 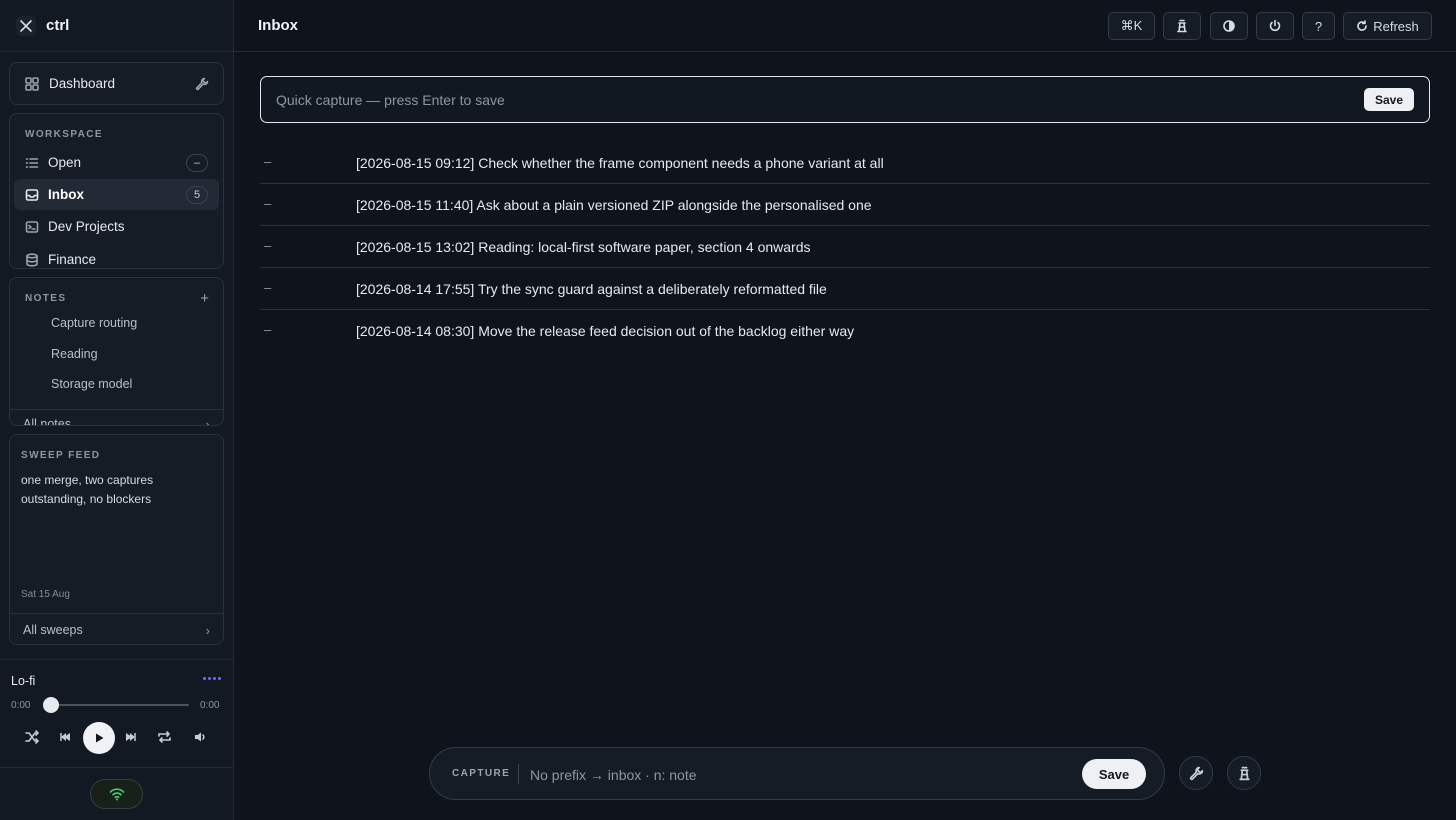 I want to click on progress-thumb, so click(x=51, y=705).